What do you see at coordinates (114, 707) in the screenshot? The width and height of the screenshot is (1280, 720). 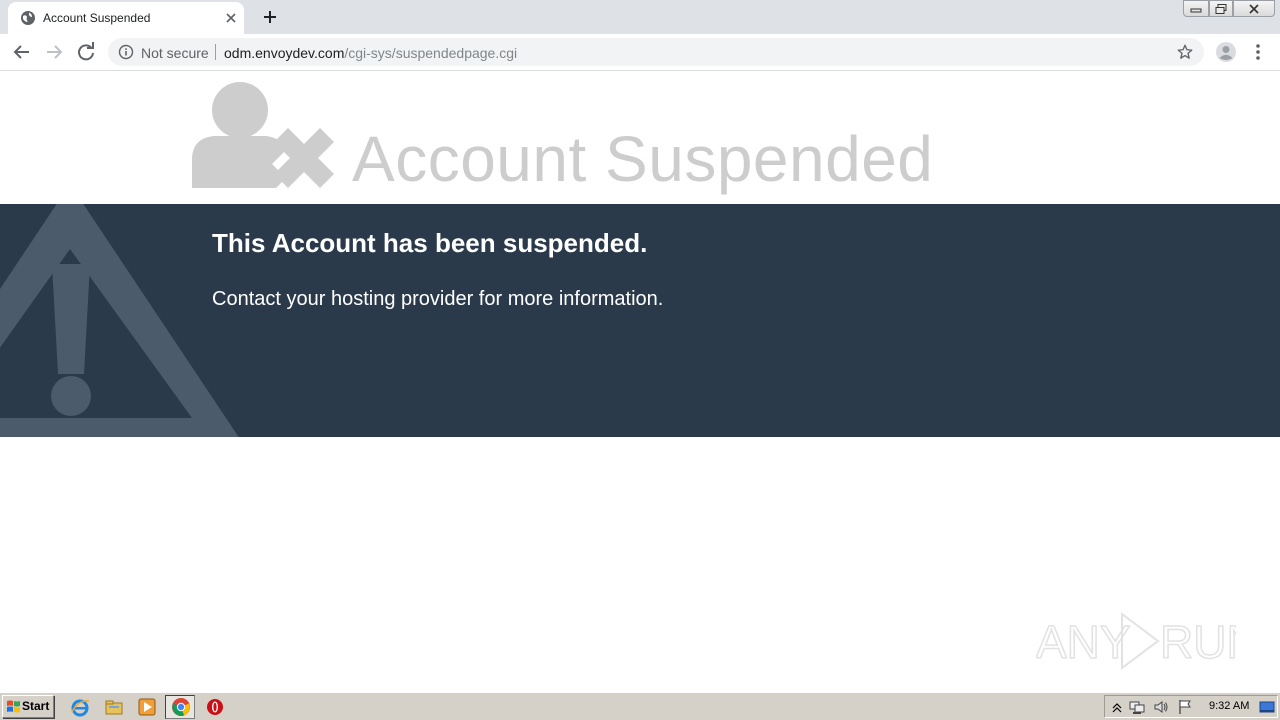 I see `explorer-icon` at bounding box center [114, 707].